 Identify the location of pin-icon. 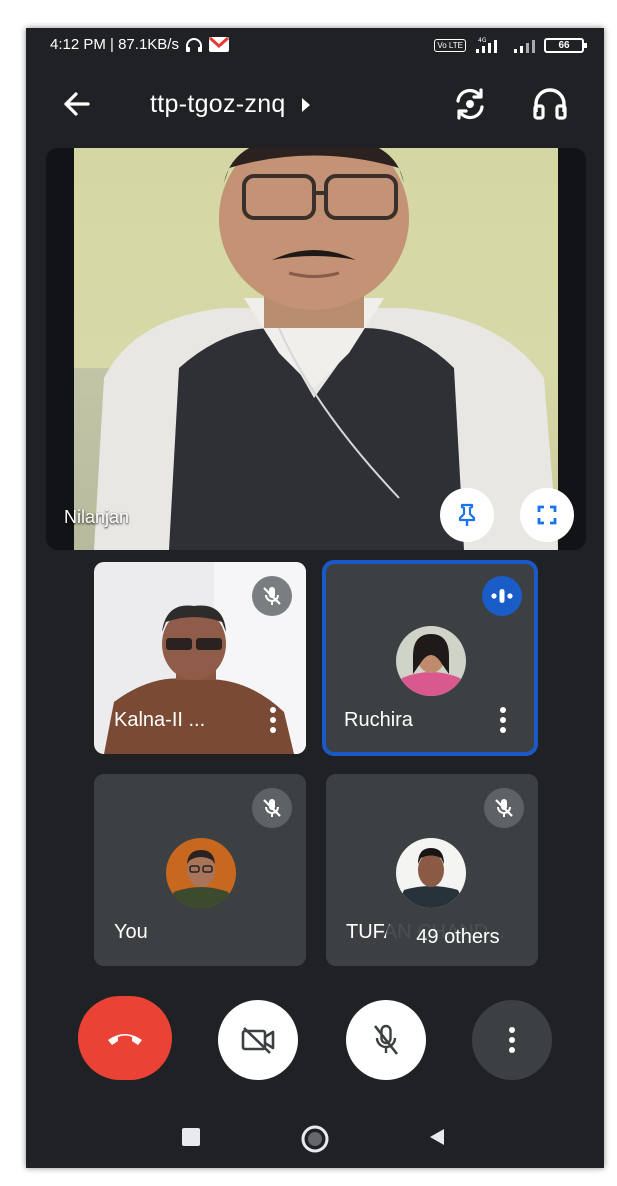
(467, 514).